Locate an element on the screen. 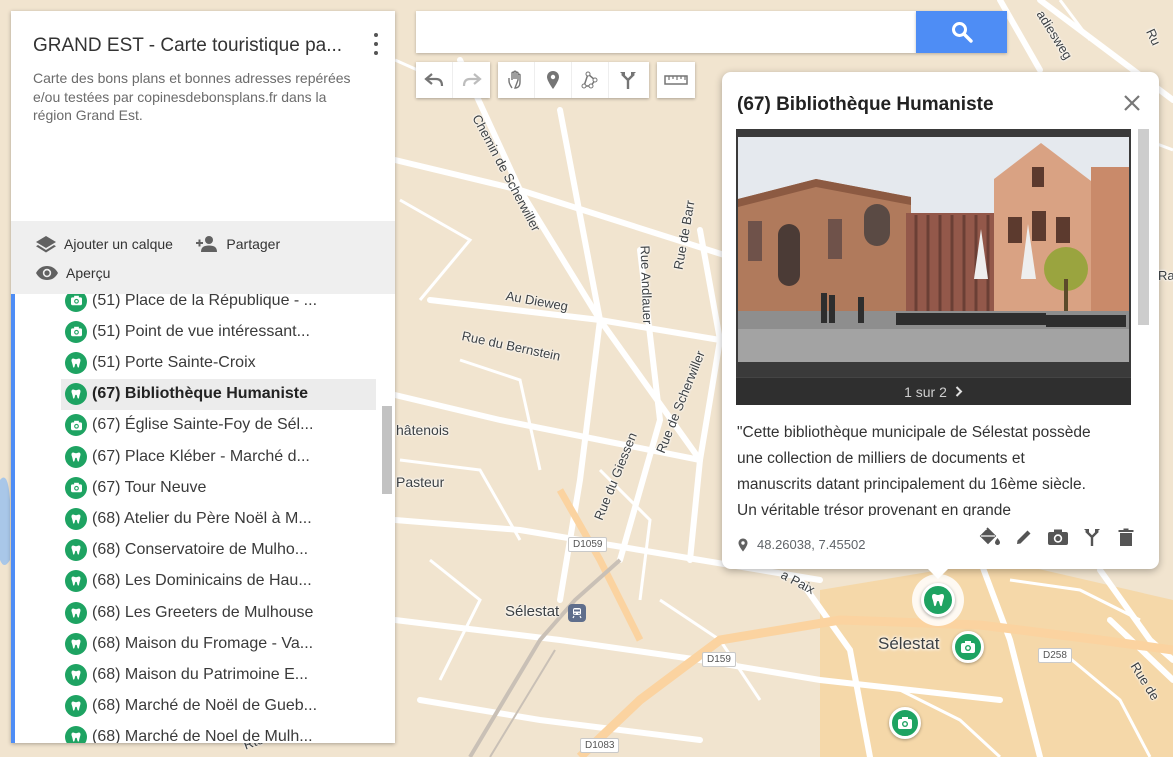  add-marker-button is located at coordinates (553, 80).